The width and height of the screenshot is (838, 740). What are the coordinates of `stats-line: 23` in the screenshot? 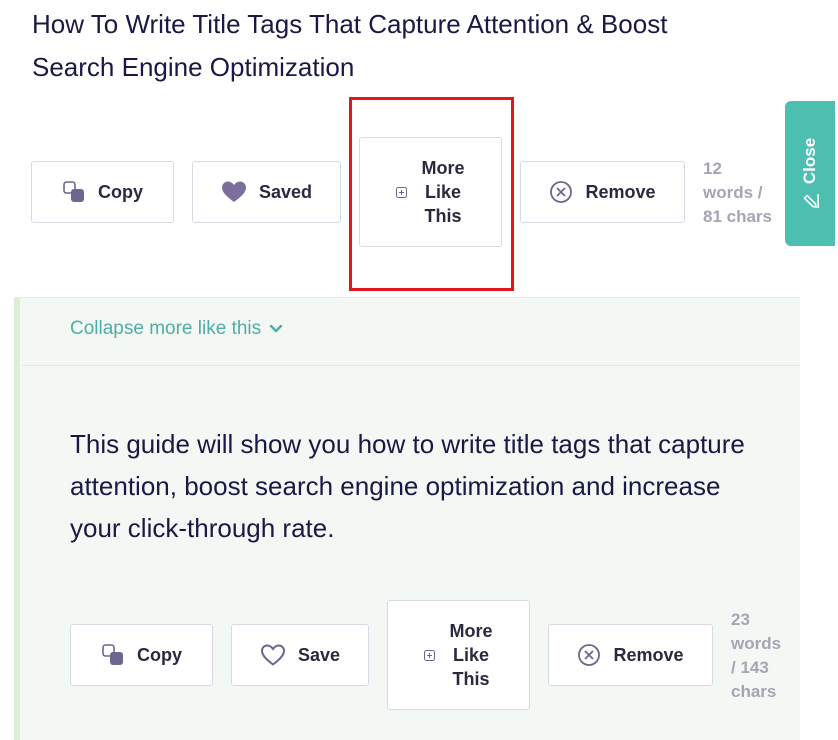 It's located at (740, 619).